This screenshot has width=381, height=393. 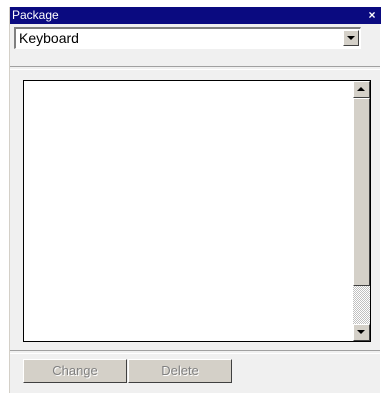 What do you see at coordinates (195, 352) in the screenshot?
I see `divider-bottom` at bounding box center [195, 352].